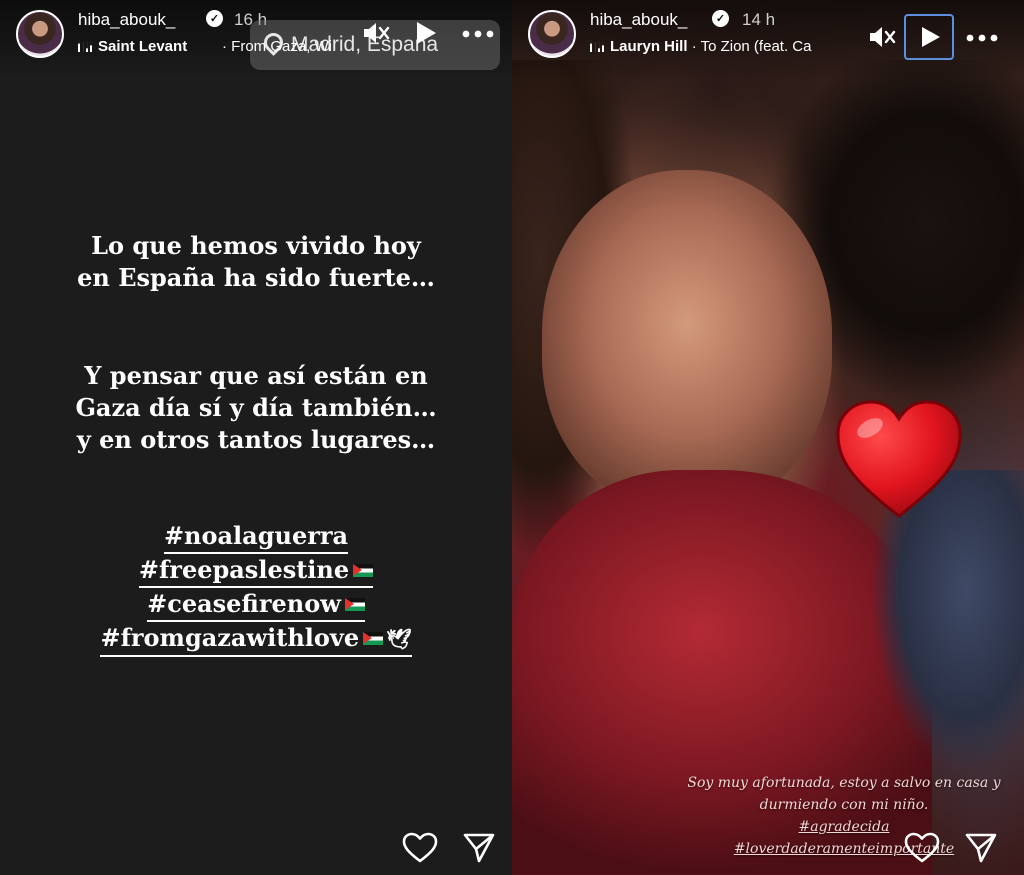 The image size is (1024, 875). I want to click on music-info: Lauryn Hill · To Zion (feat. Ca, so click(720, 46).